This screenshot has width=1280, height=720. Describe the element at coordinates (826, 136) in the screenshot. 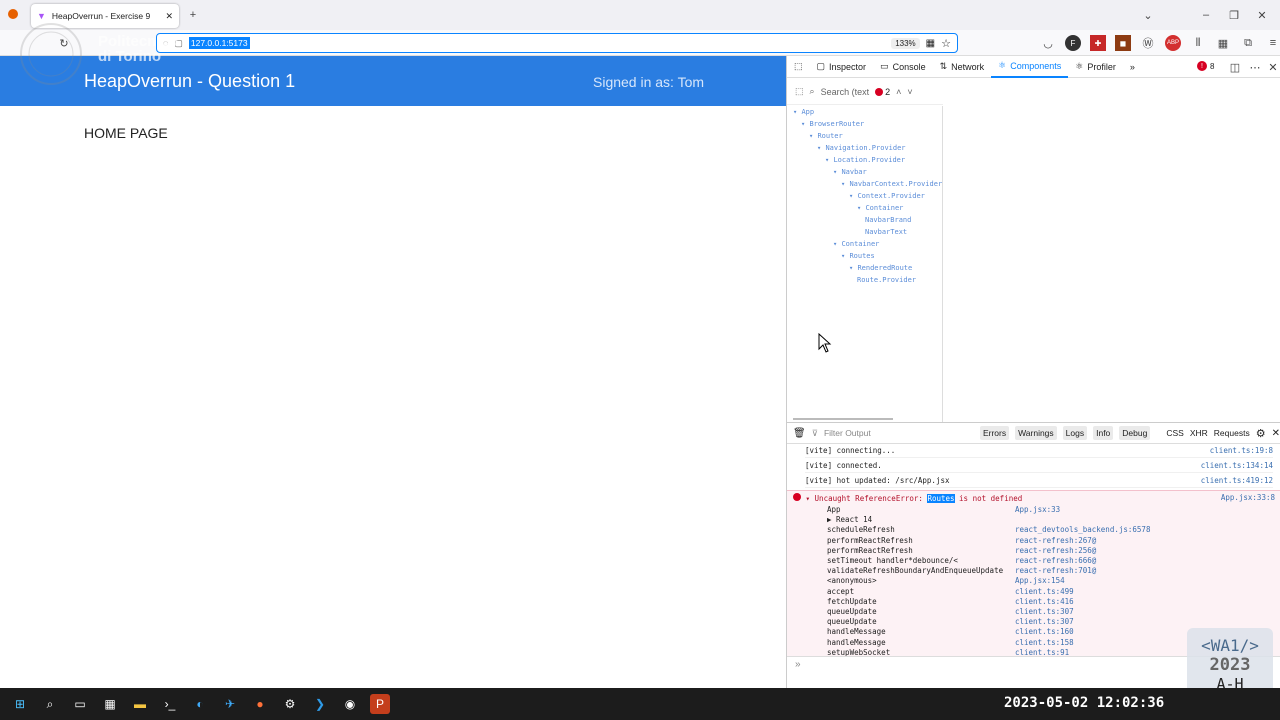

I see `tree-node: ▾ Router` at that location.